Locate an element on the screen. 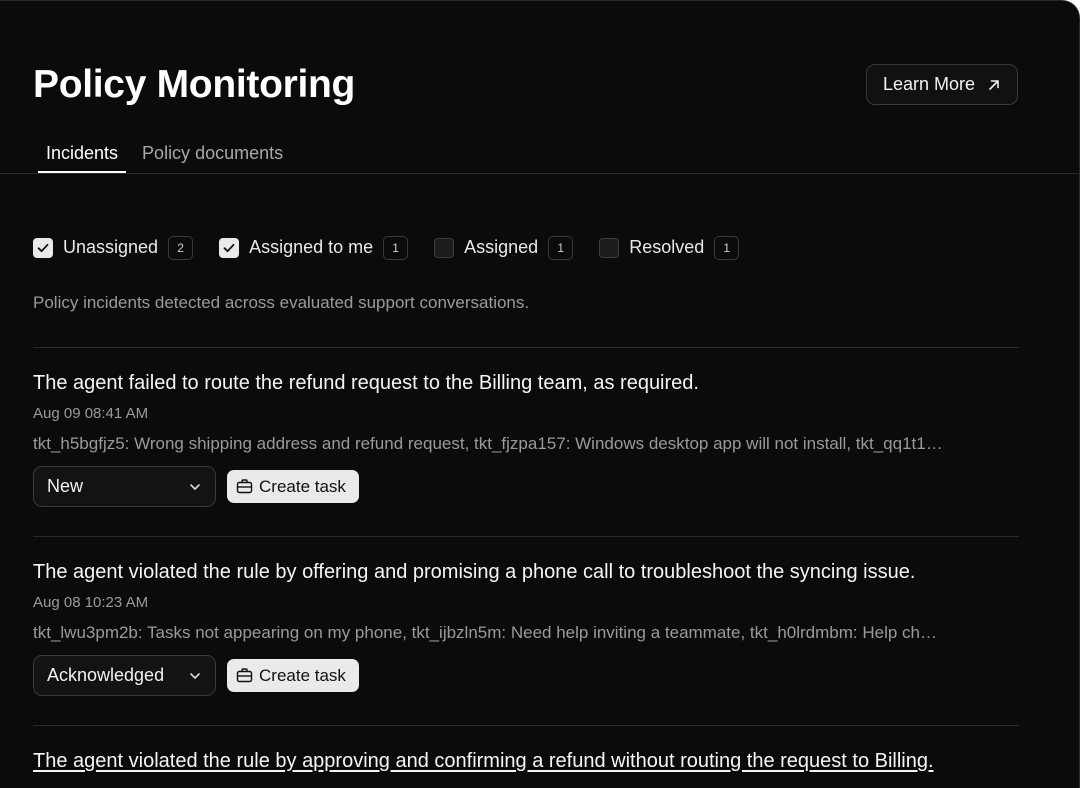 This screenshot has width=1080, height=788. filter-assigned: Assigned 1 is located at coordinates (504, 247).